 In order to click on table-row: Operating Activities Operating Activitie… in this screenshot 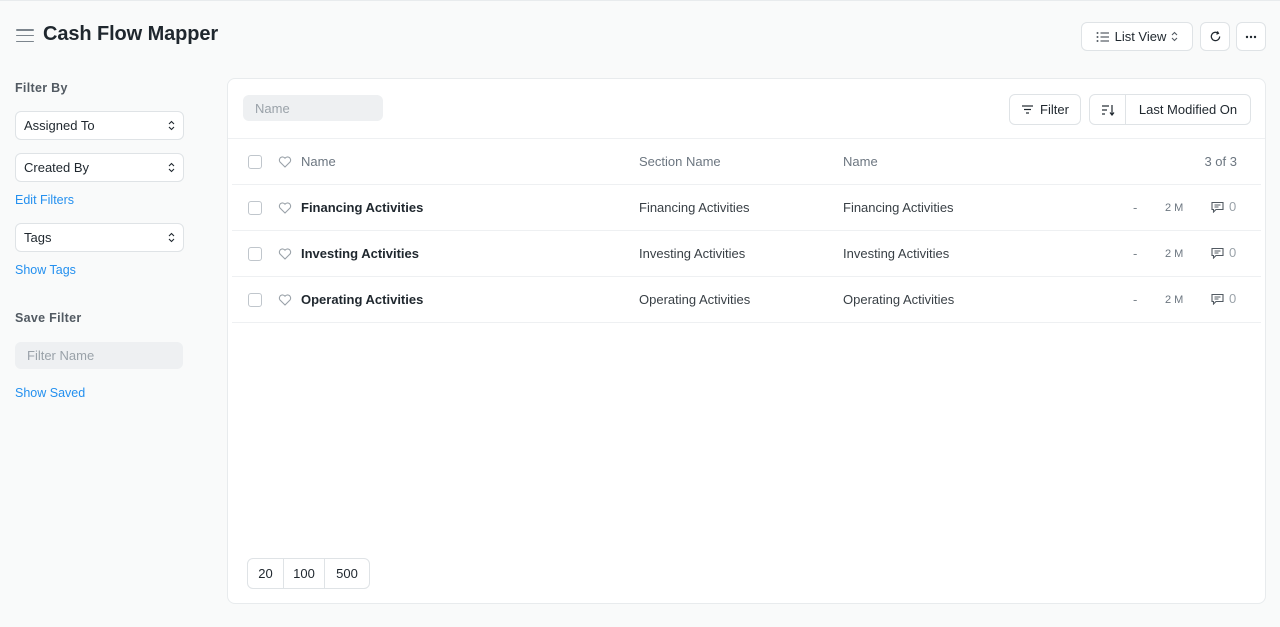, I will do `click(746, 300)`.